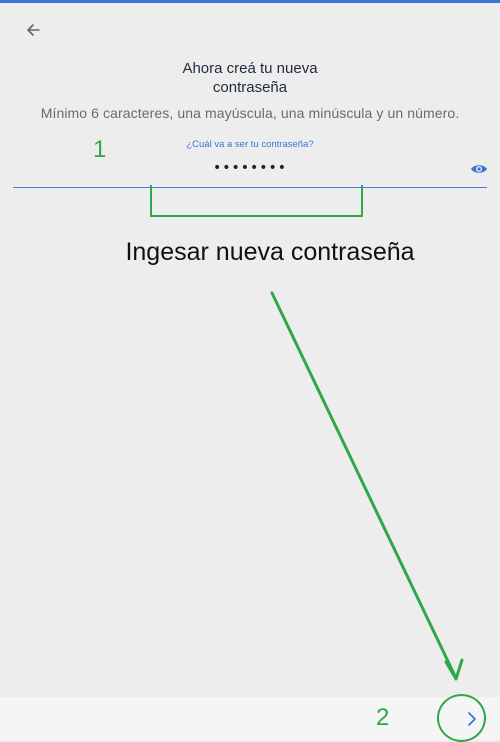 The height and width of the screenshot is (742, 500). I want to click on back-button, so click(34, 30).